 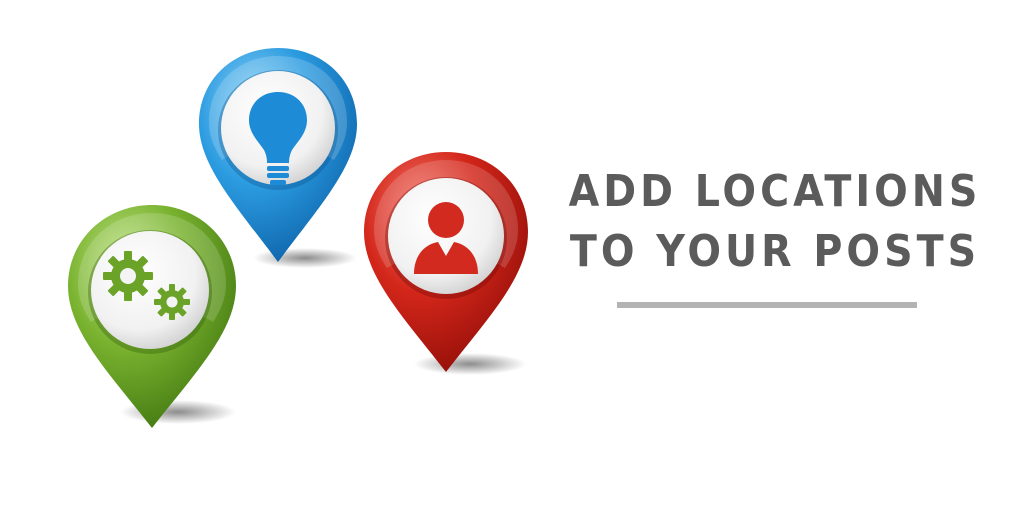 What do you see at coordinates (775, 251) in the screenshot?
I see `headline-line-2: TO YOUR POSTS` at bounding box center [775, 251].